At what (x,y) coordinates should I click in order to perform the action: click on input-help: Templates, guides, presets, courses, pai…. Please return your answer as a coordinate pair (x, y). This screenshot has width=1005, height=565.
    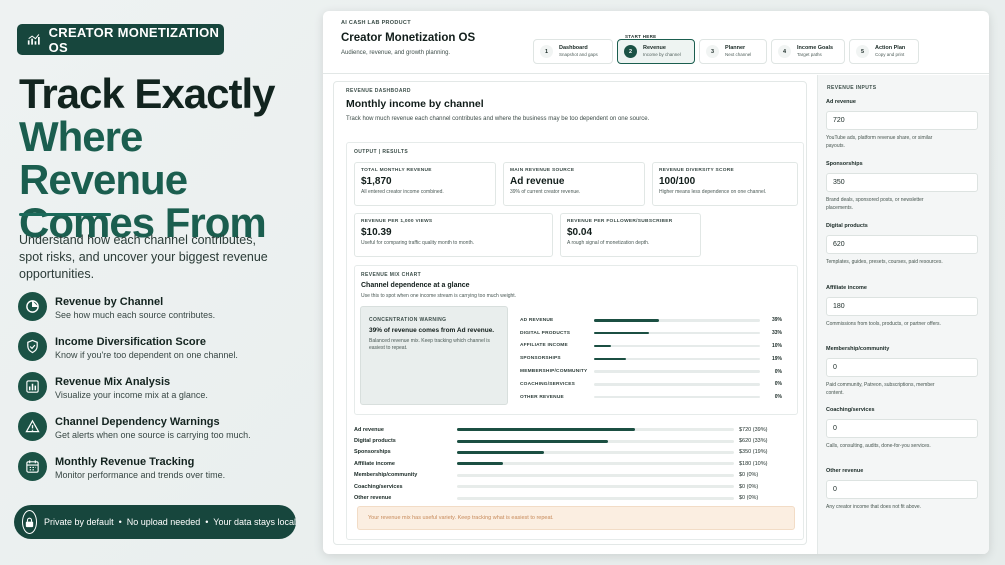
    Looking at the image, I should click on (884, 262).